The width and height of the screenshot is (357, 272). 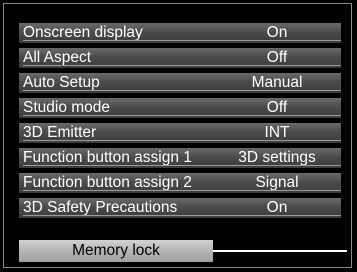 I want to click on menu-row-function-button-assign-2: Function button assign 2 Signal, so click(x=180, y=183).